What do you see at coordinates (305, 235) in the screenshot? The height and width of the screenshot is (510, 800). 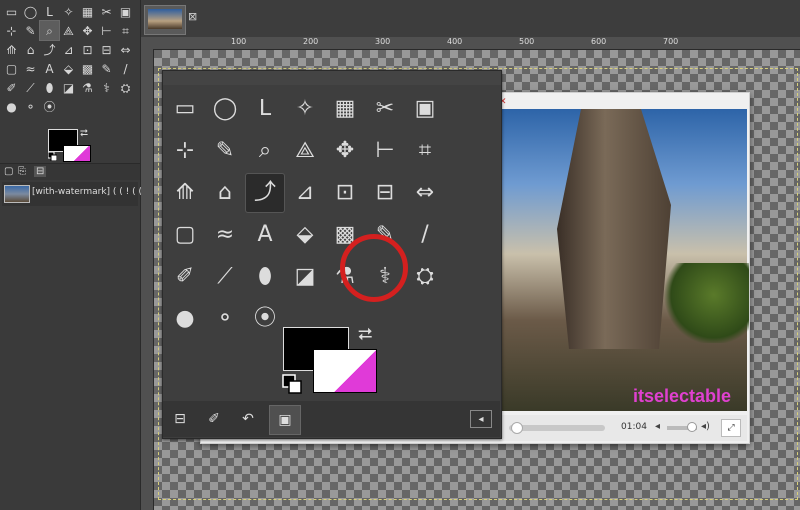 I see `zoomed-bucket-fill-icon: ⬙` at bounding box center [305, 235].